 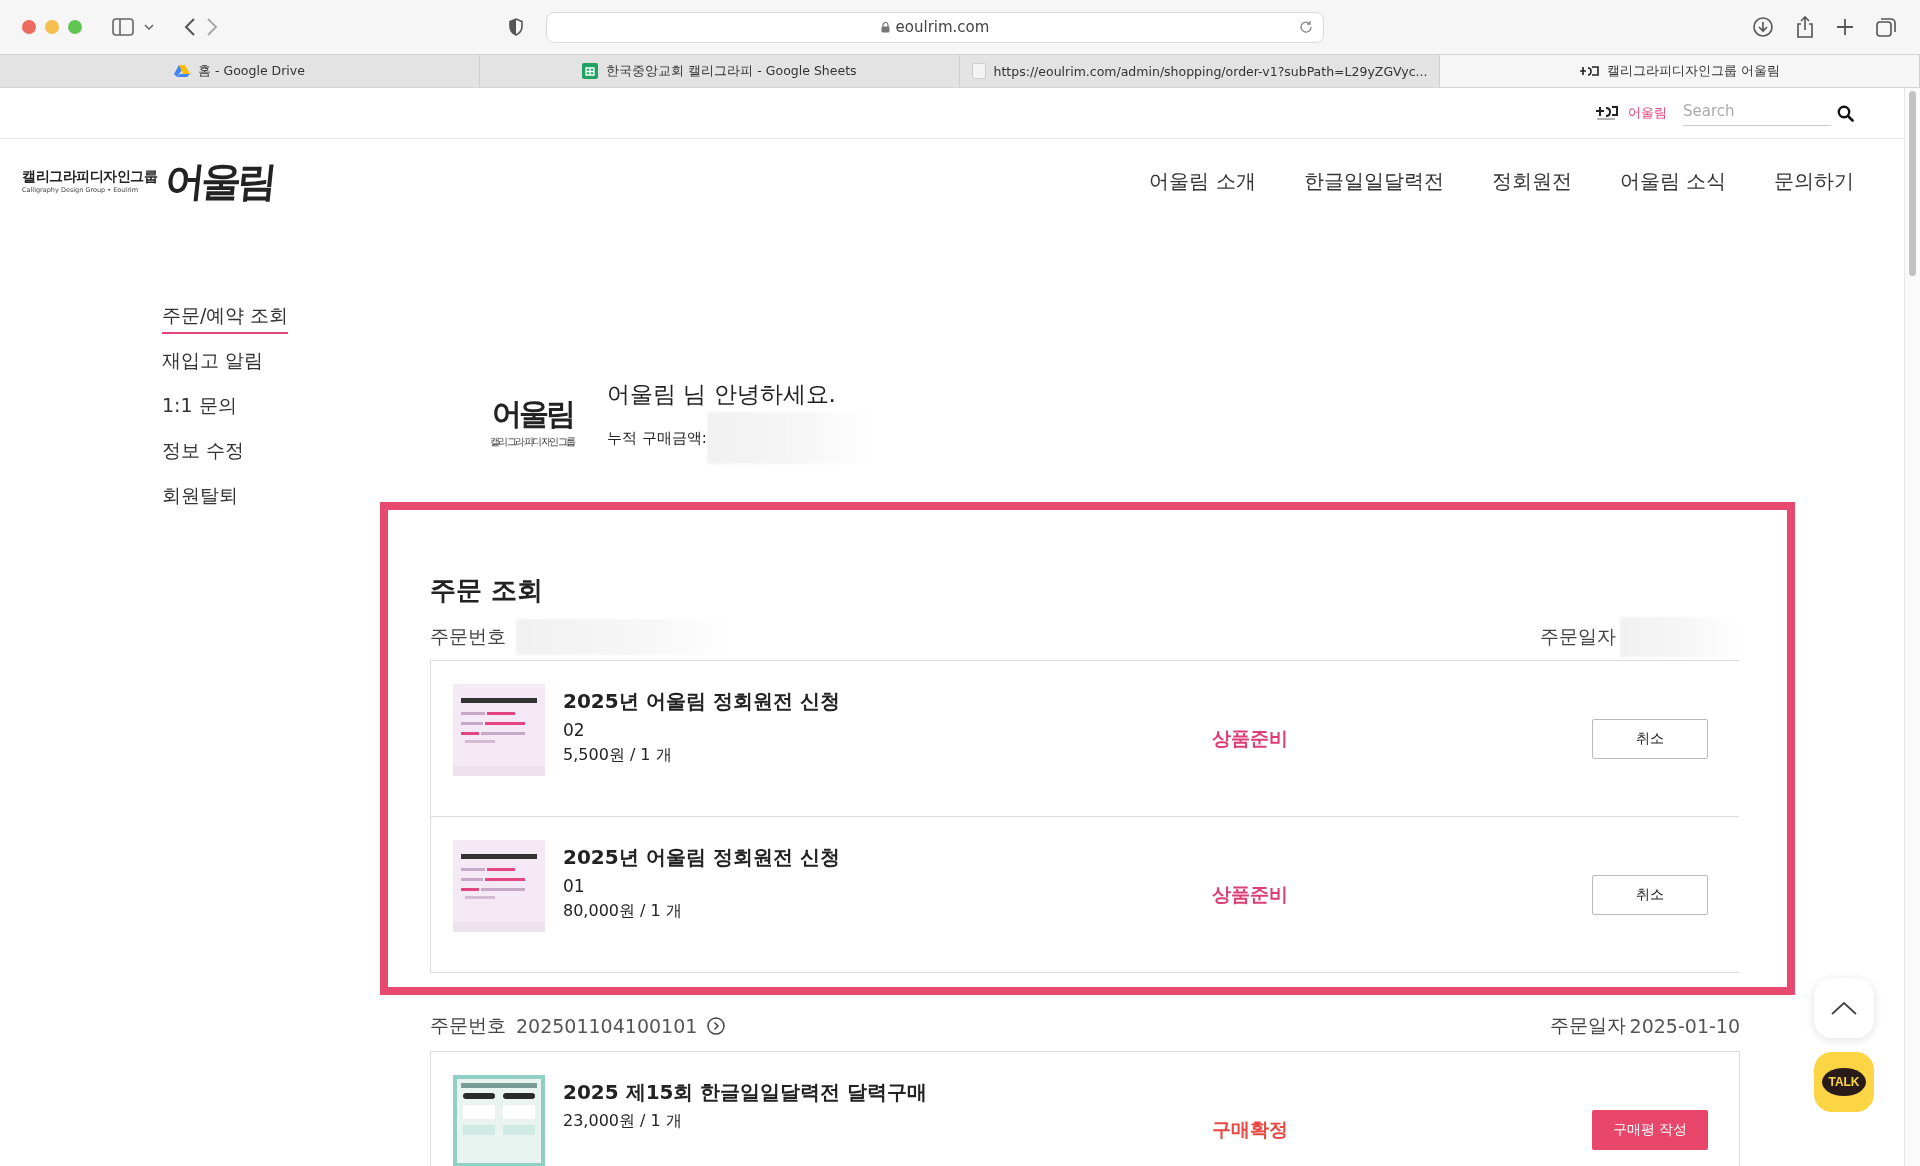 I want to click on nav-link: 한글일일달력전, so click(x=1373, y=181).